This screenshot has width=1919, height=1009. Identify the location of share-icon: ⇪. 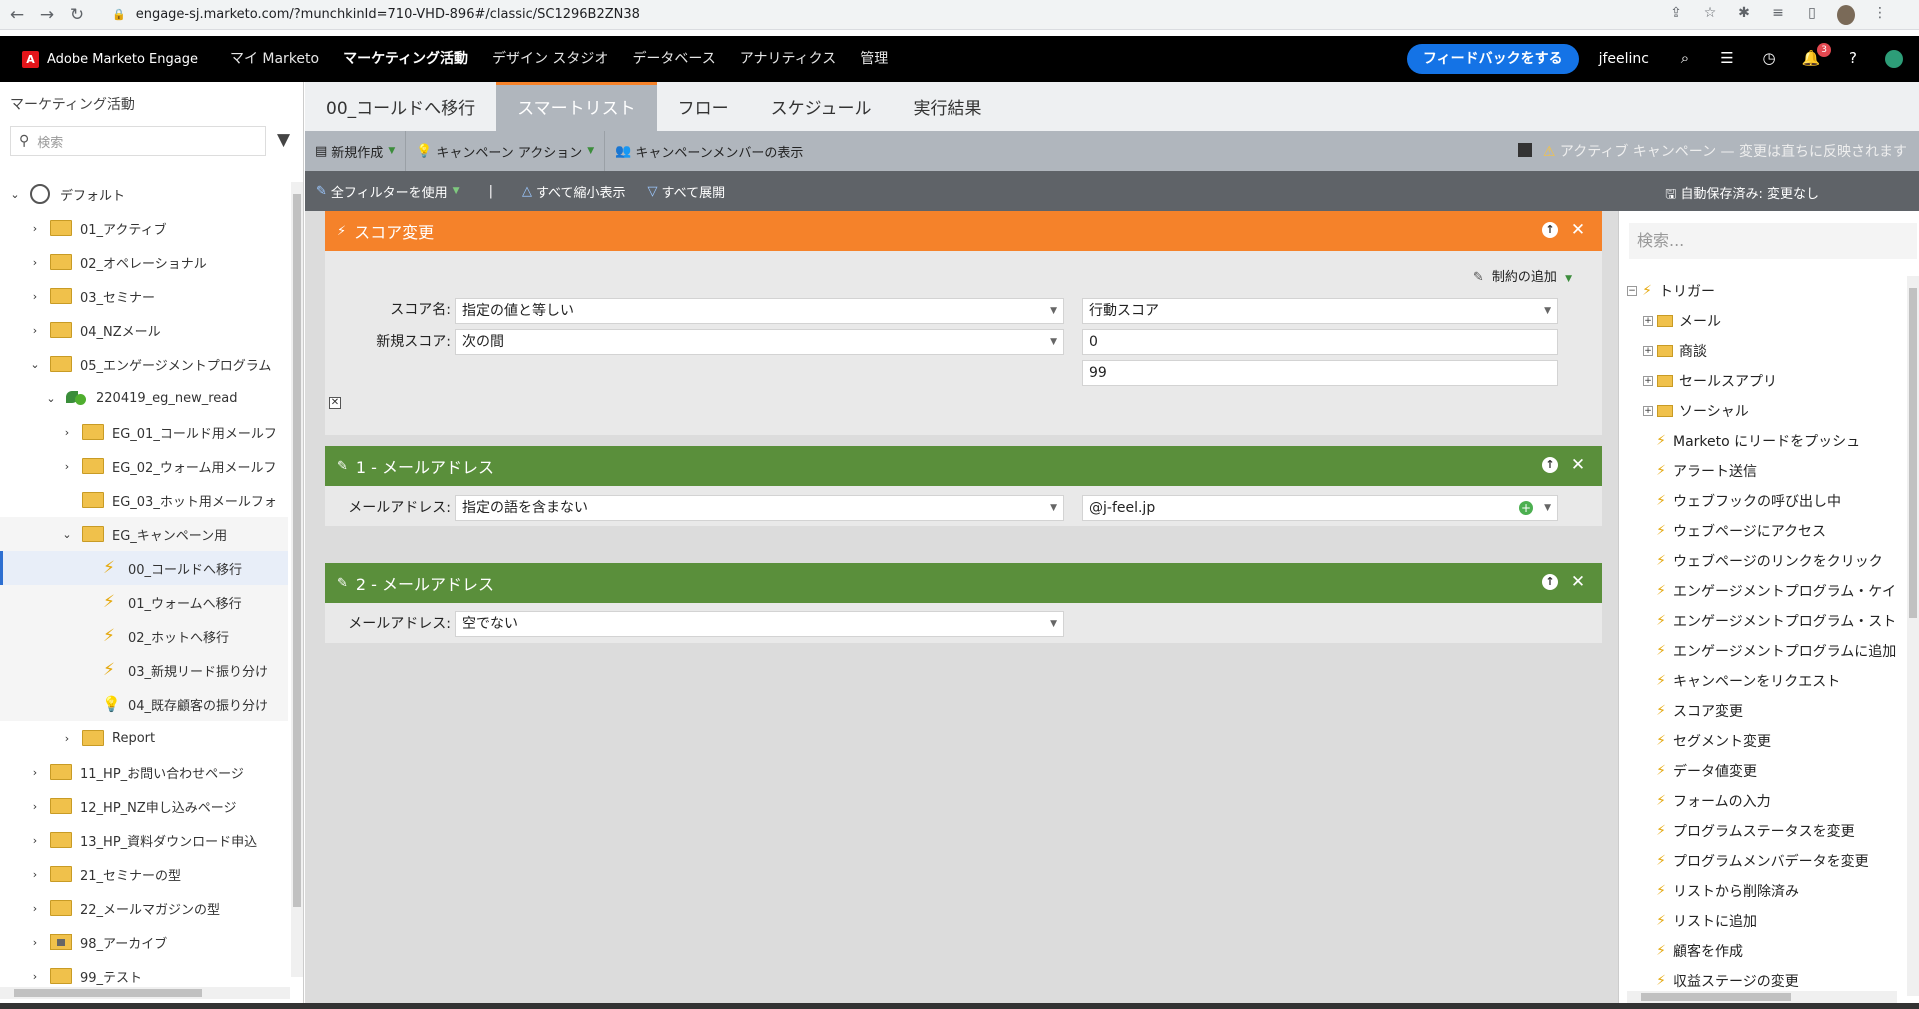
(1676, 15).